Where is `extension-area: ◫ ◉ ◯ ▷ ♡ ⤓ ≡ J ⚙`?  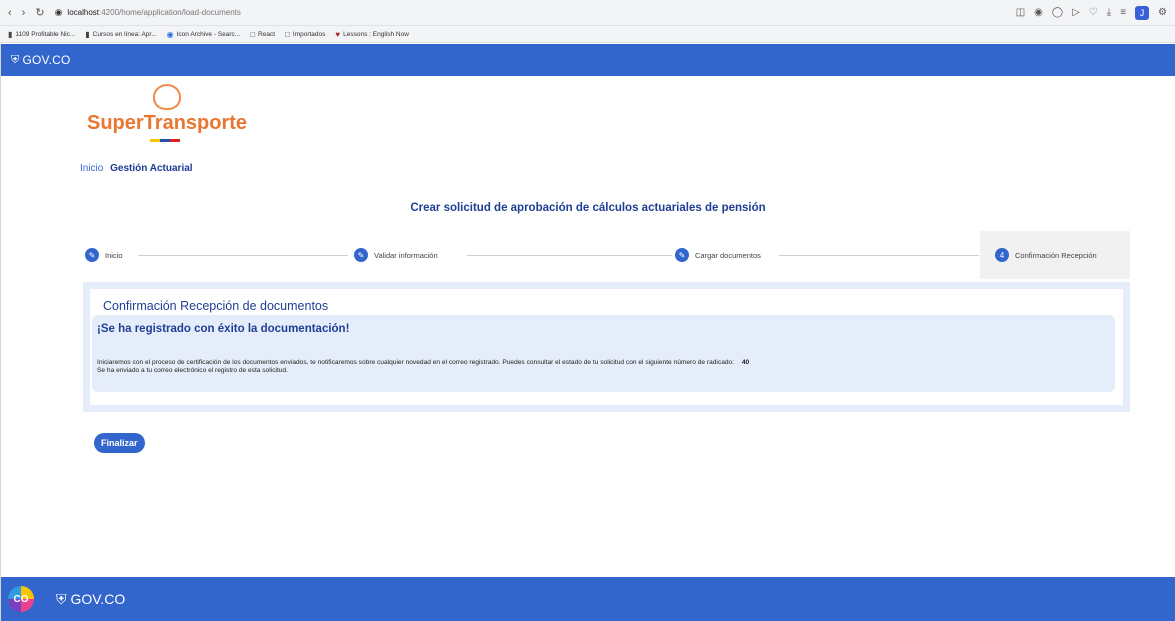
extension-area: ◫ ◉ ◯ ▷ ♡ ⤓ ≡ J ⚙ is located at coordinates (1091, 12).